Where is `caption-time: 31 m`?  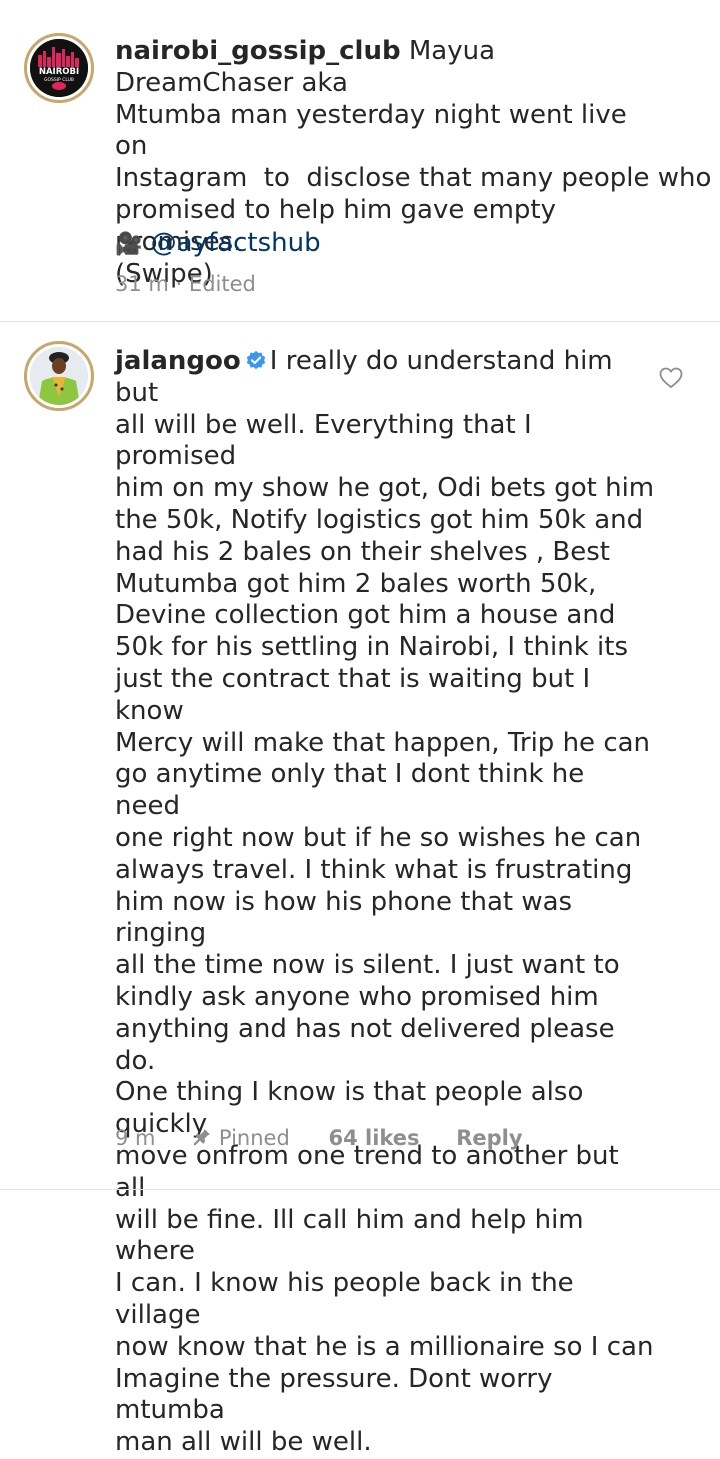 caption-time: 31 m is located at coordinates (142, 284).